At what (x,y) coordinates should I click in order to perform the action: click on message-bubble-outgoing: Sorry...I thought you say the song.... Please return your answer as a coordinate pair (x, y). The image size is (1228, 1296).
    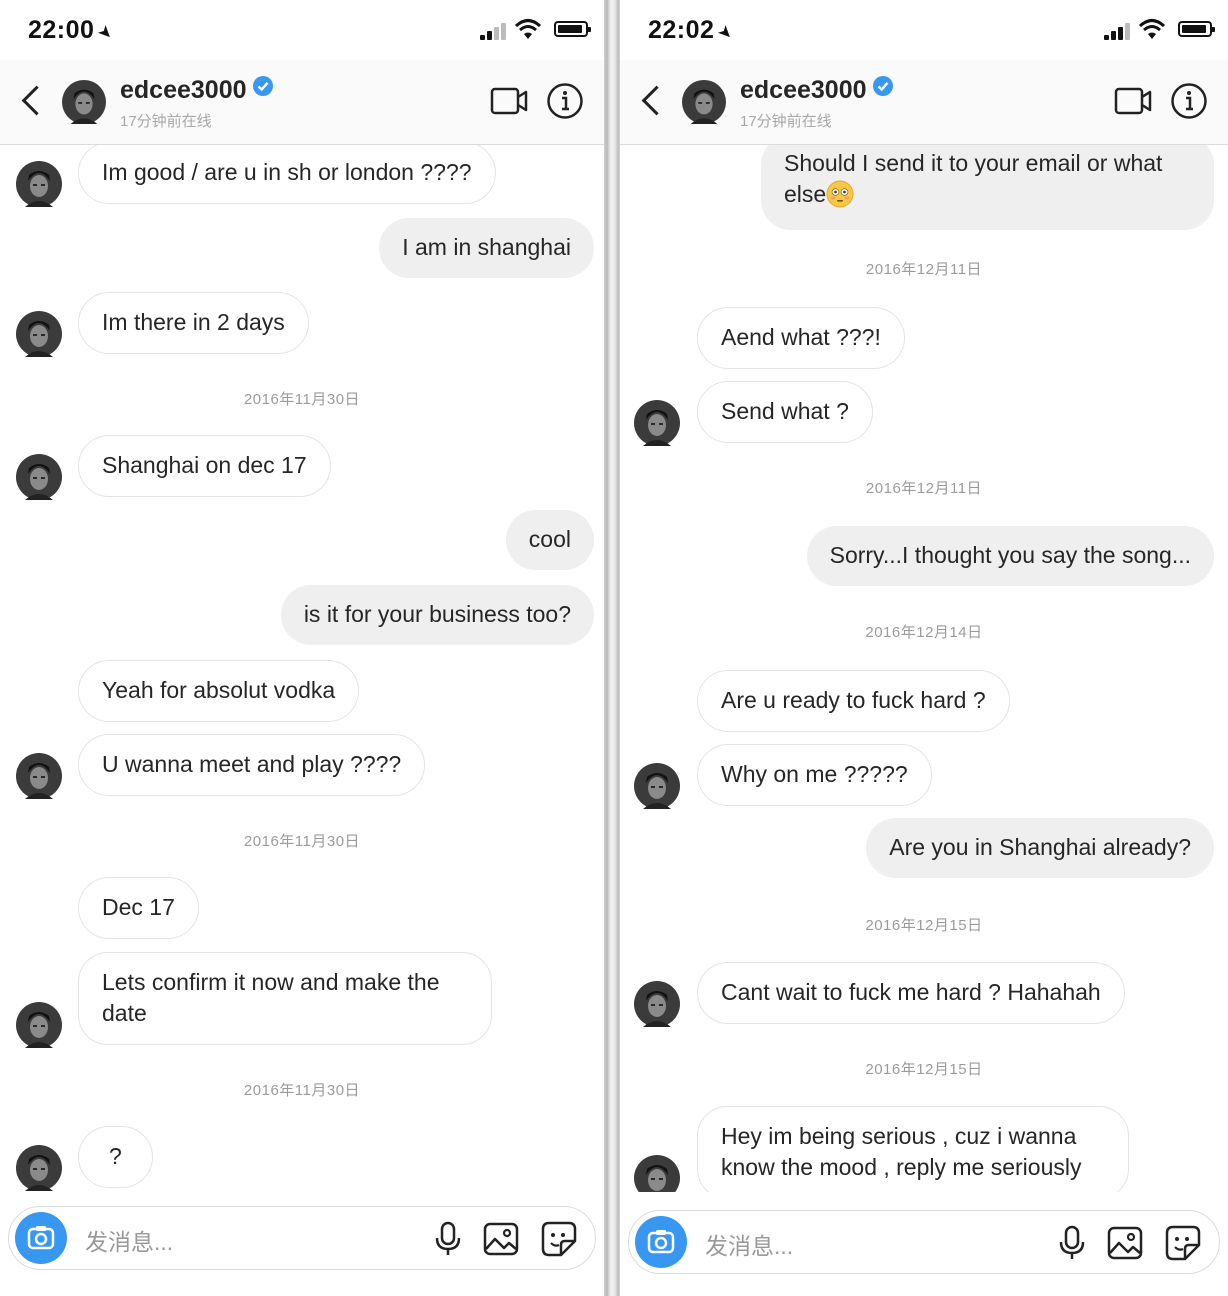
    Looking at the image, I should click on (1010, 556).